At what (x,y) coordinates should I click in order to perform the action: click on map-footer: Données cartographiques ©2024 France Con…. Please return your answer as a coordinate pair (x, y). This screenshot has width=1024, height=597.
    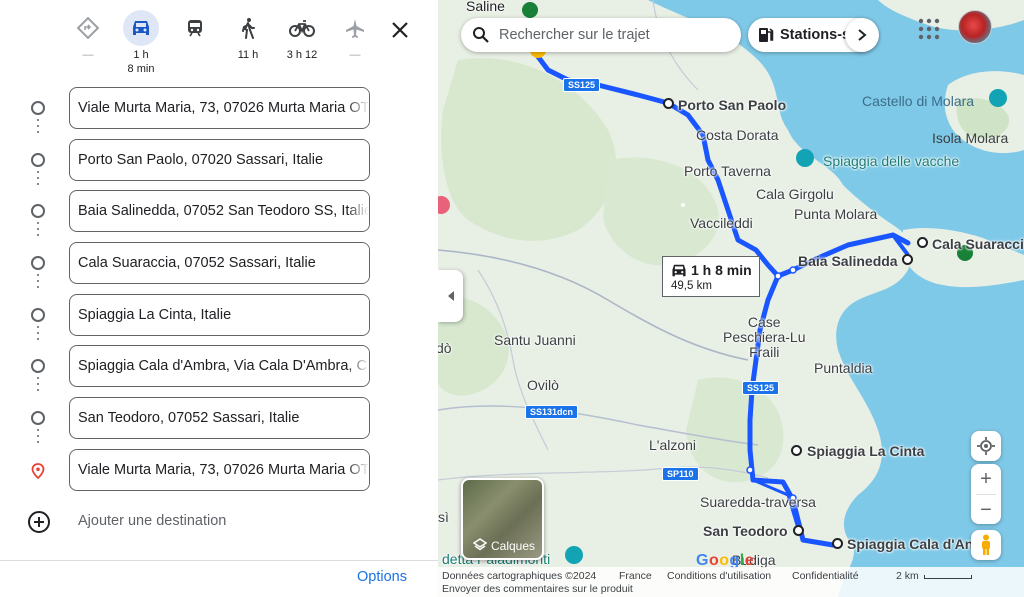
    Looking at the image, I should click on (731, 582).